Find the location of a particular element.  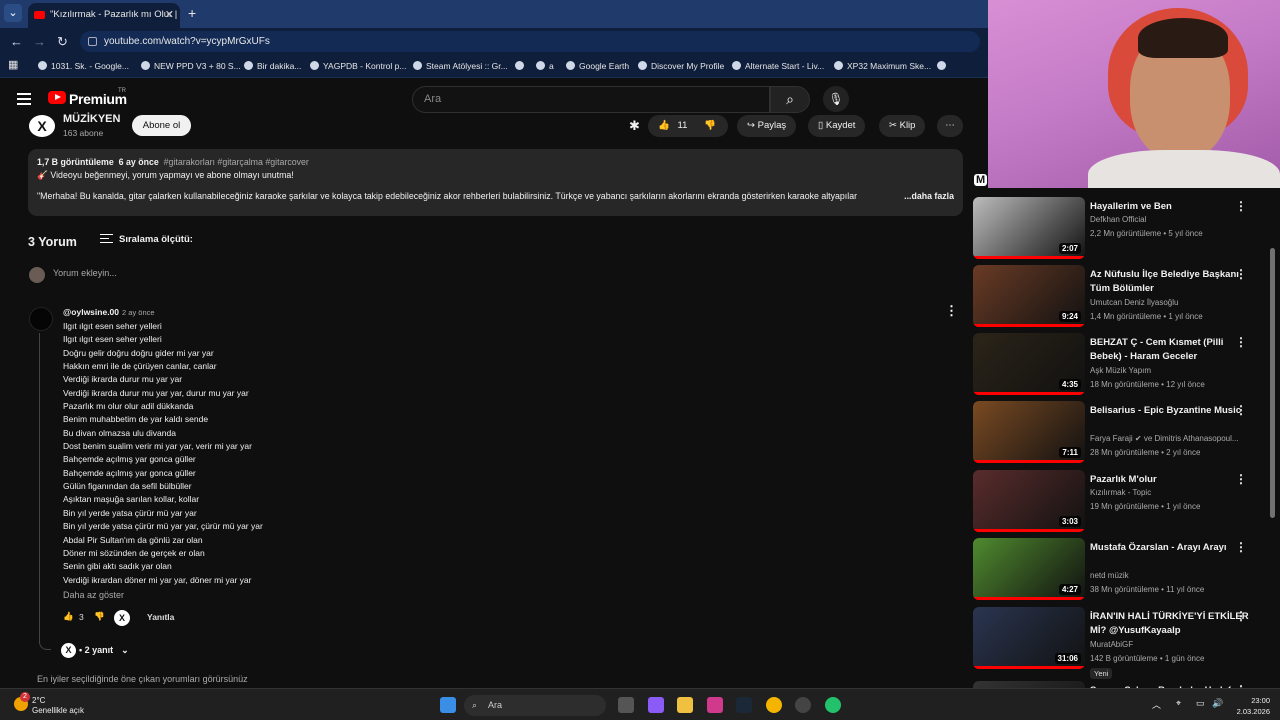

replies-toggle: • 2 yanıt ⌄ is located at coordinates (104, 650).